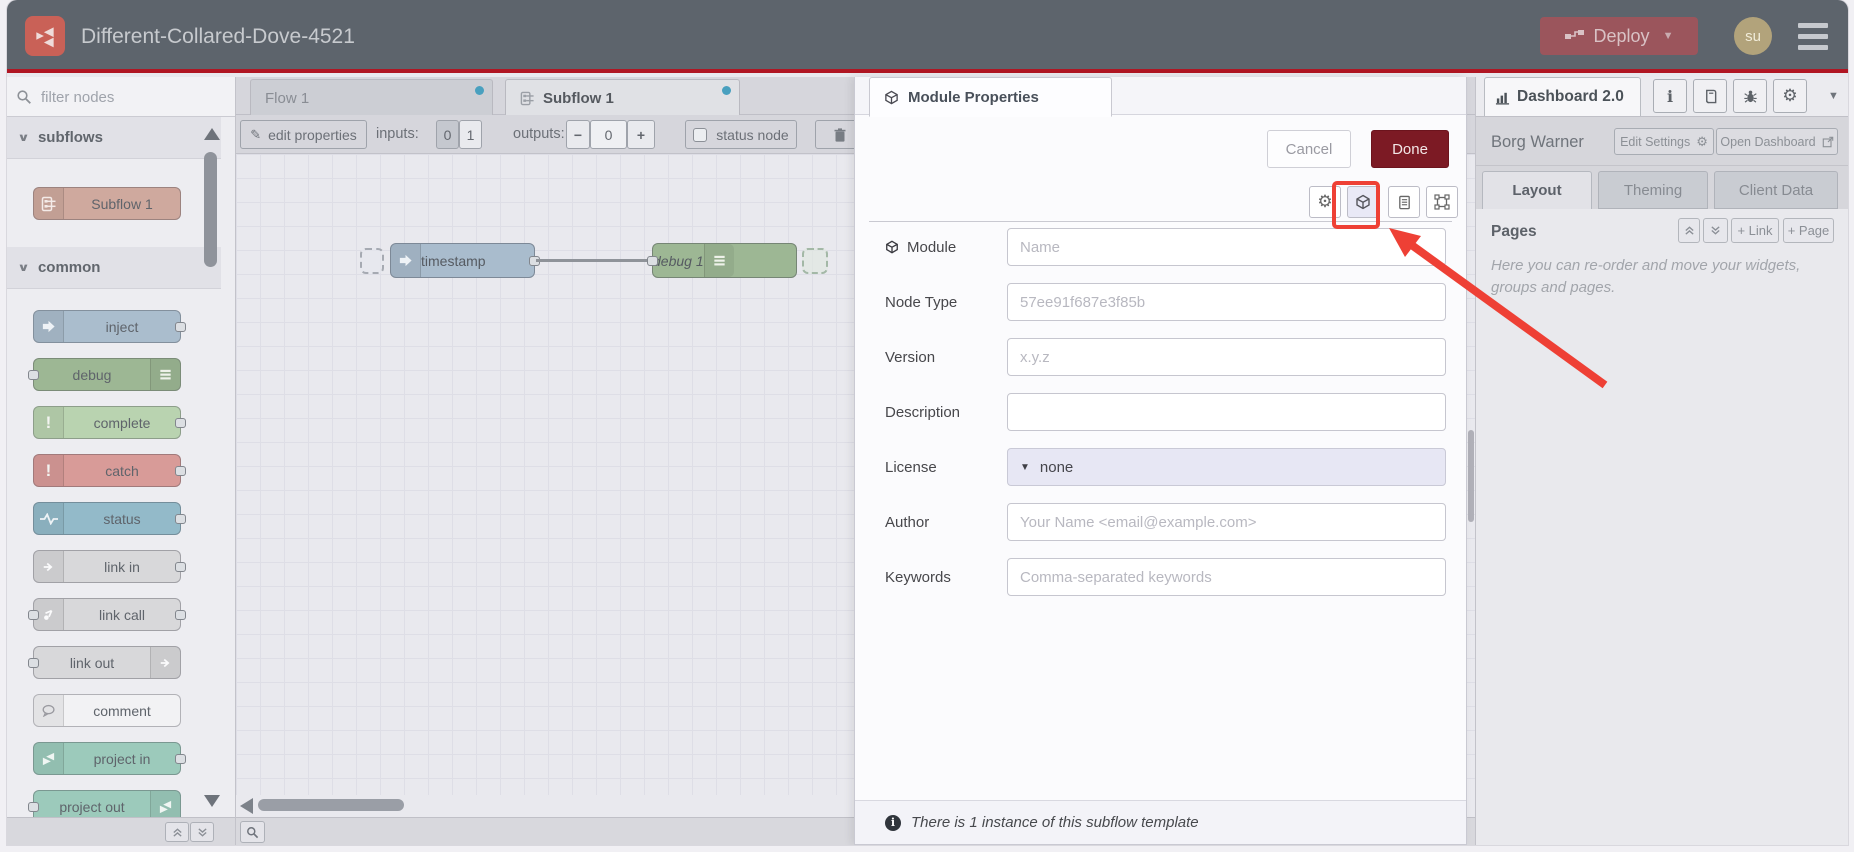  I want to click on palette-node-catch: ! catch, so click(109, 470).